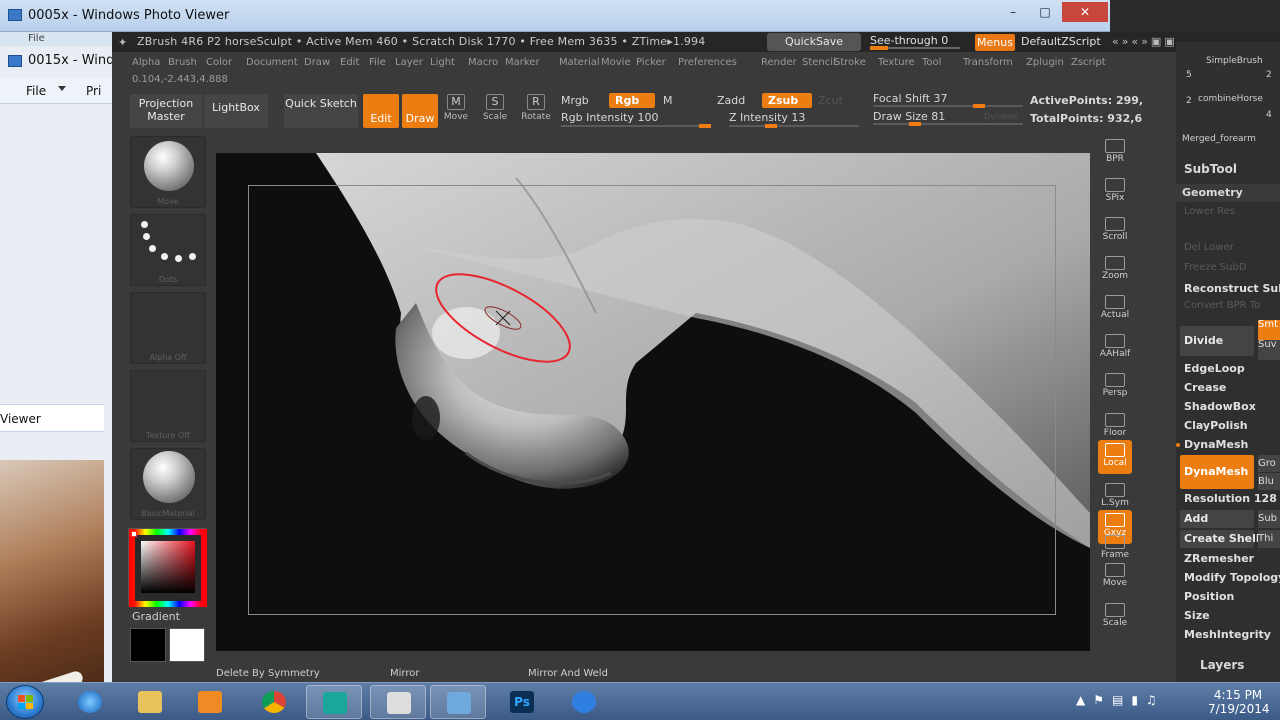 The width and height of the screenshot is (1280, 720). I want to click on create-shell-button: Create Shell, so click(1220, 539).